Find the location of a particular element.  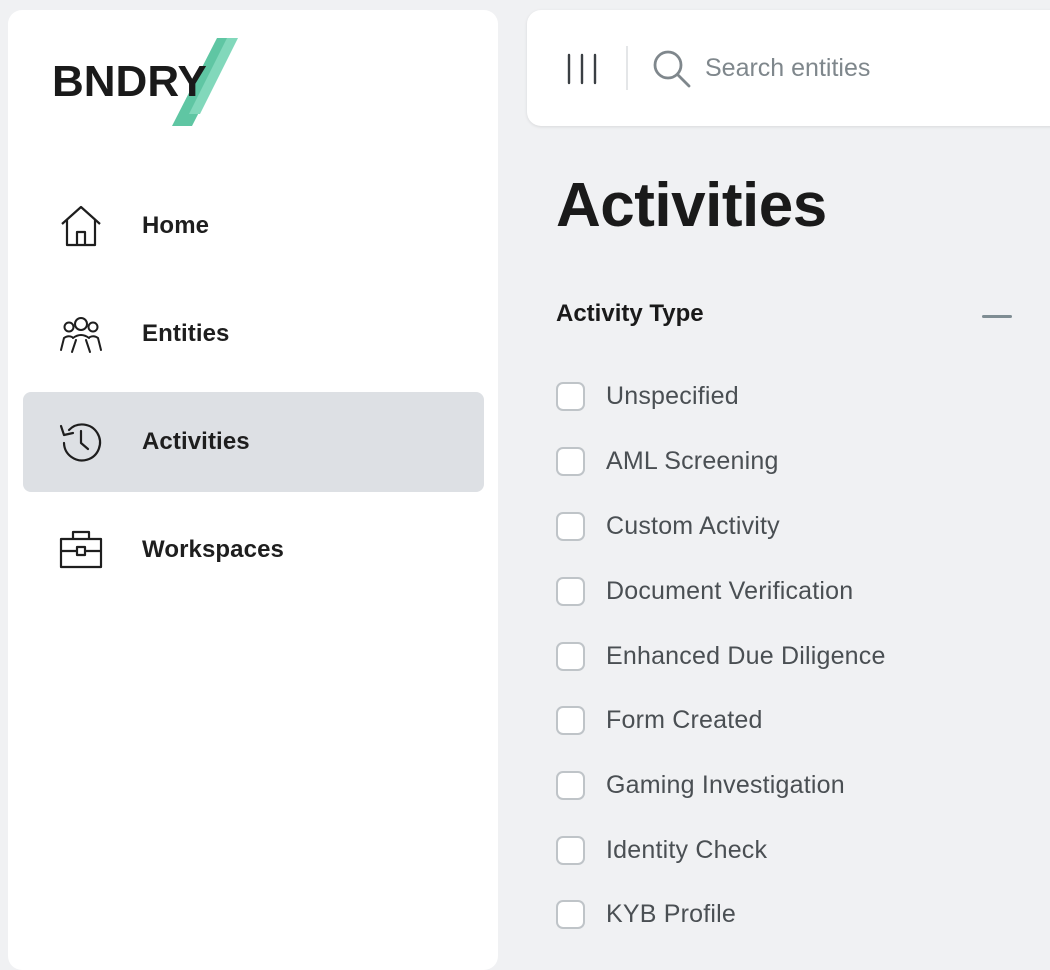

filter-option: Enhanced Due Diligence is located at coordinates (721, 656).